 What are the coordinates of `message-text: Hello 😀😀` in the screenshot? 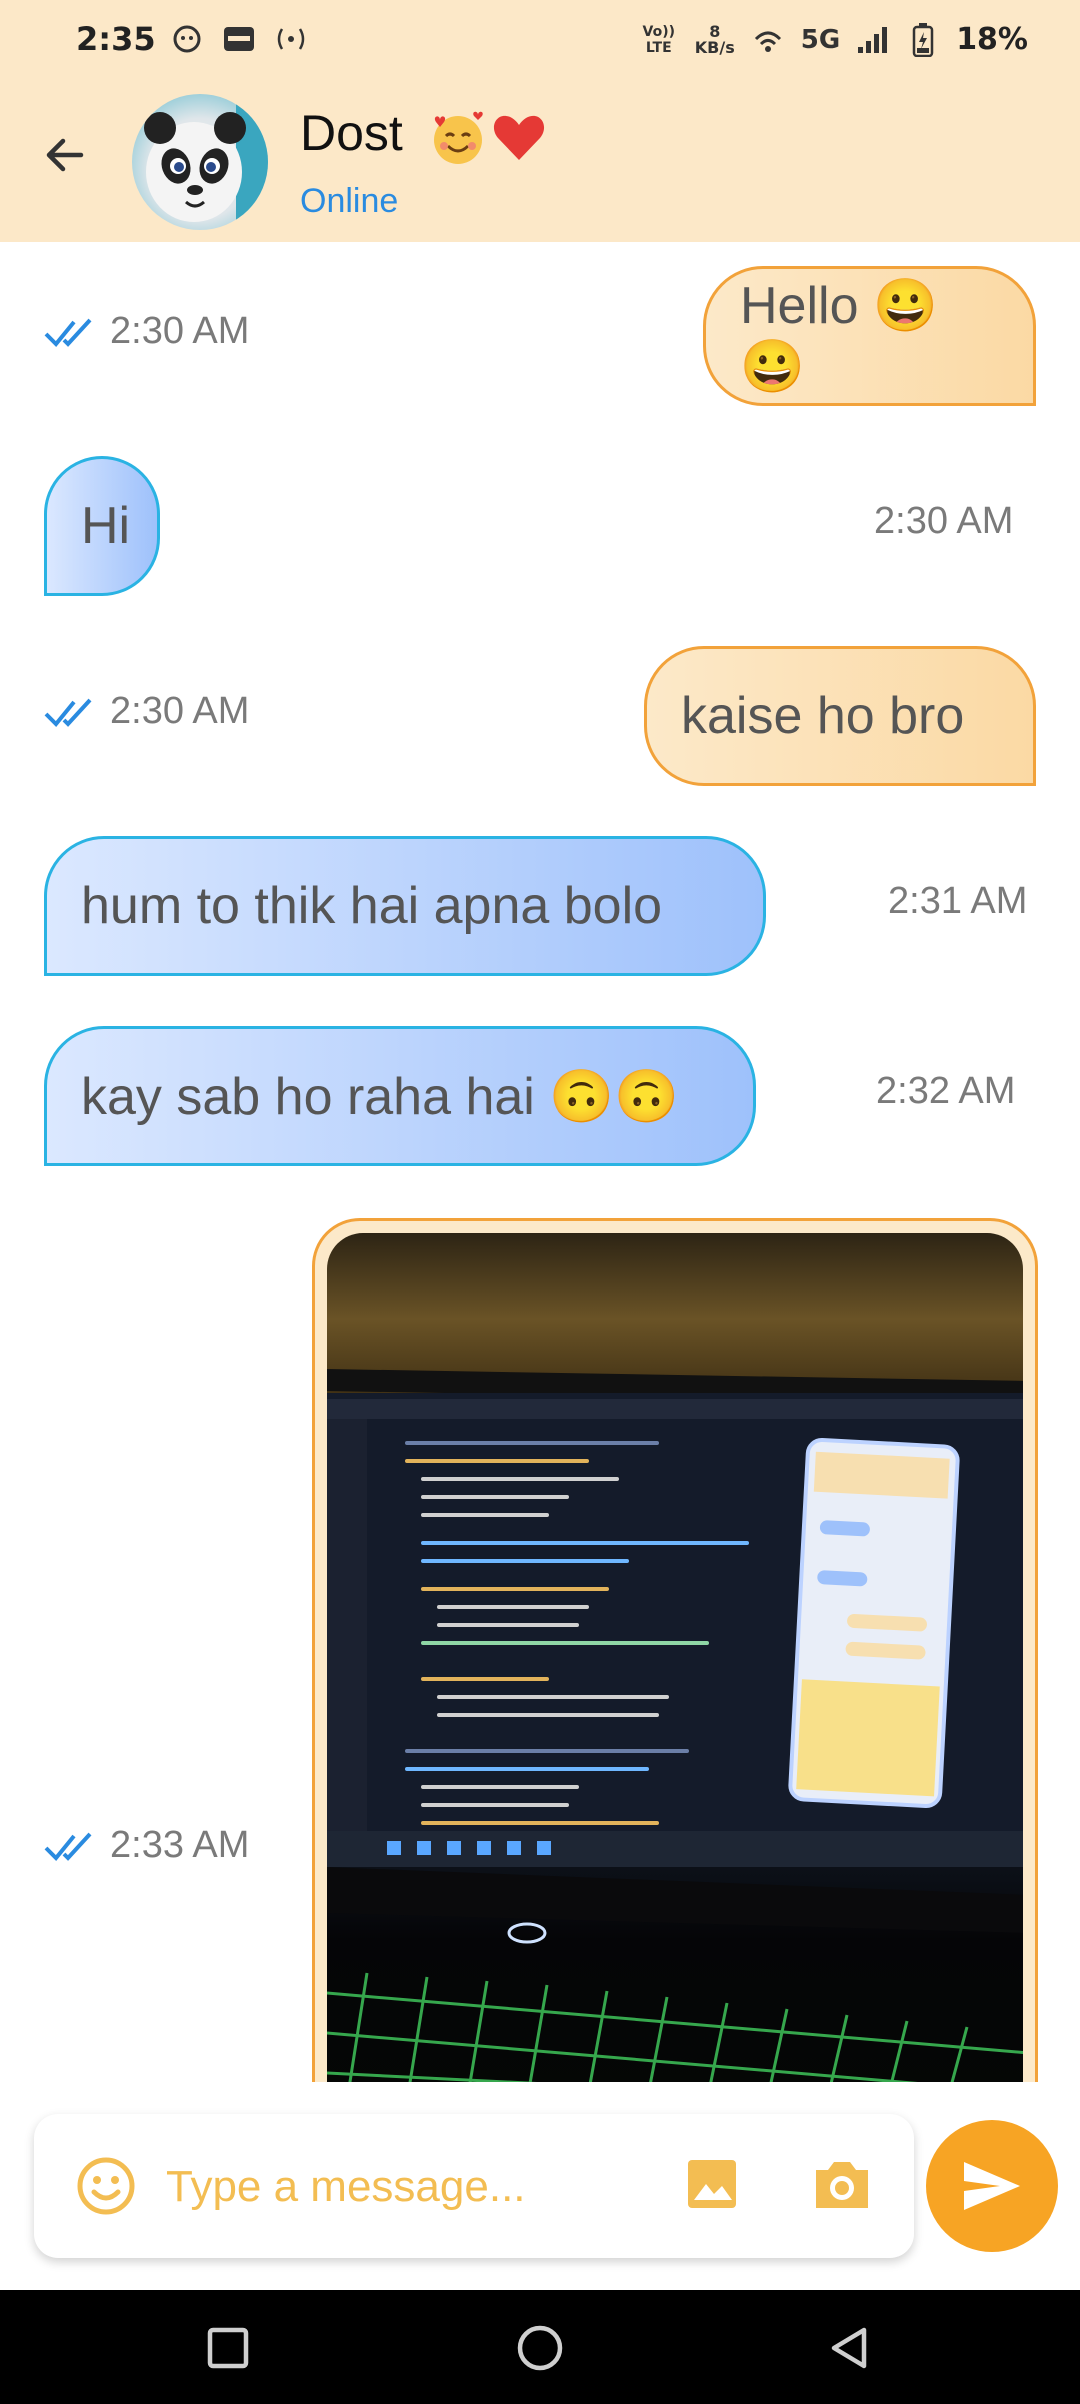 It's located at (839, 336).